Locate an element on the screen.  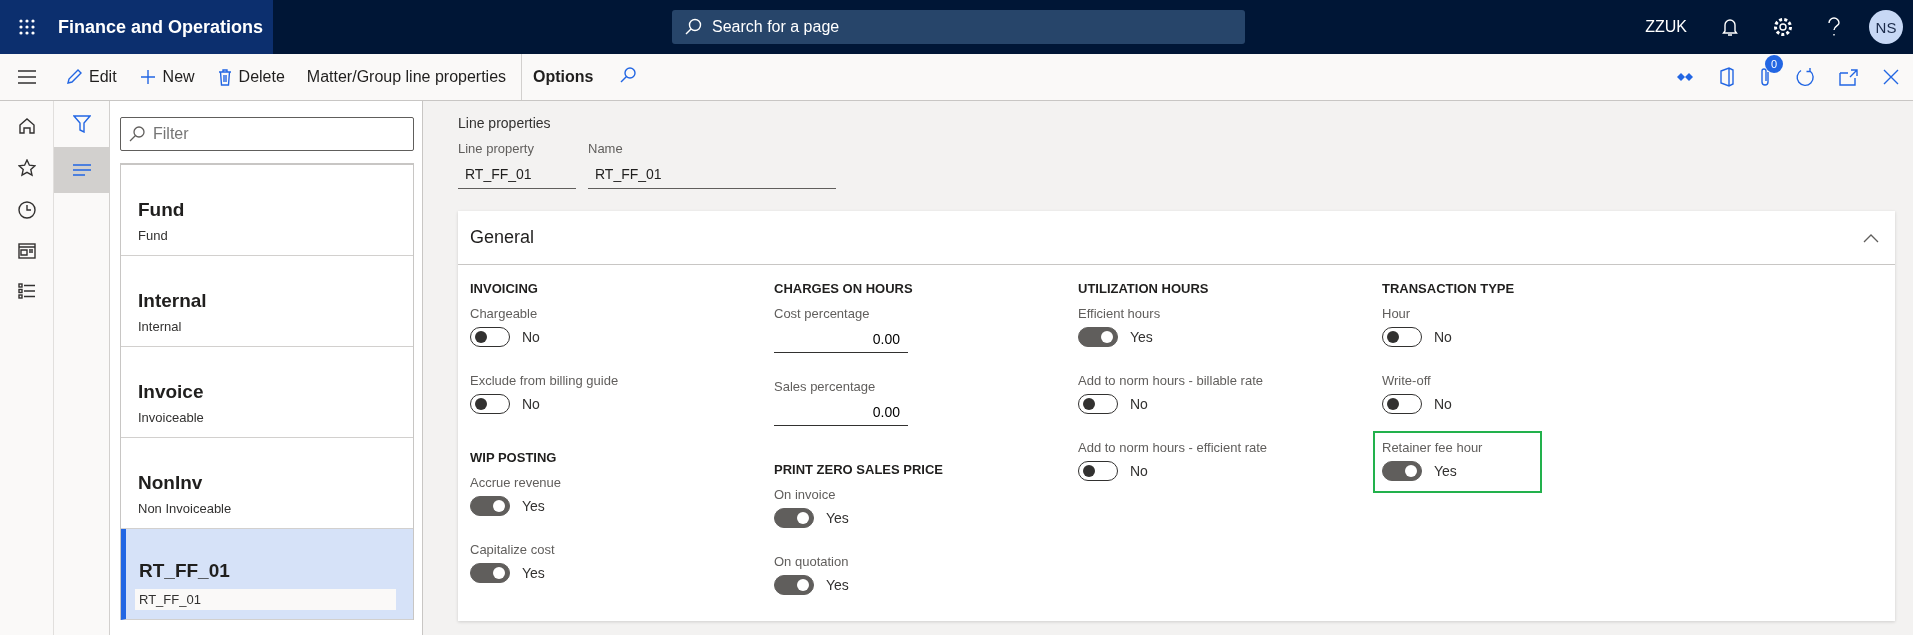
field-label: Retainer fee hour is located at coordinates (1432, 447).